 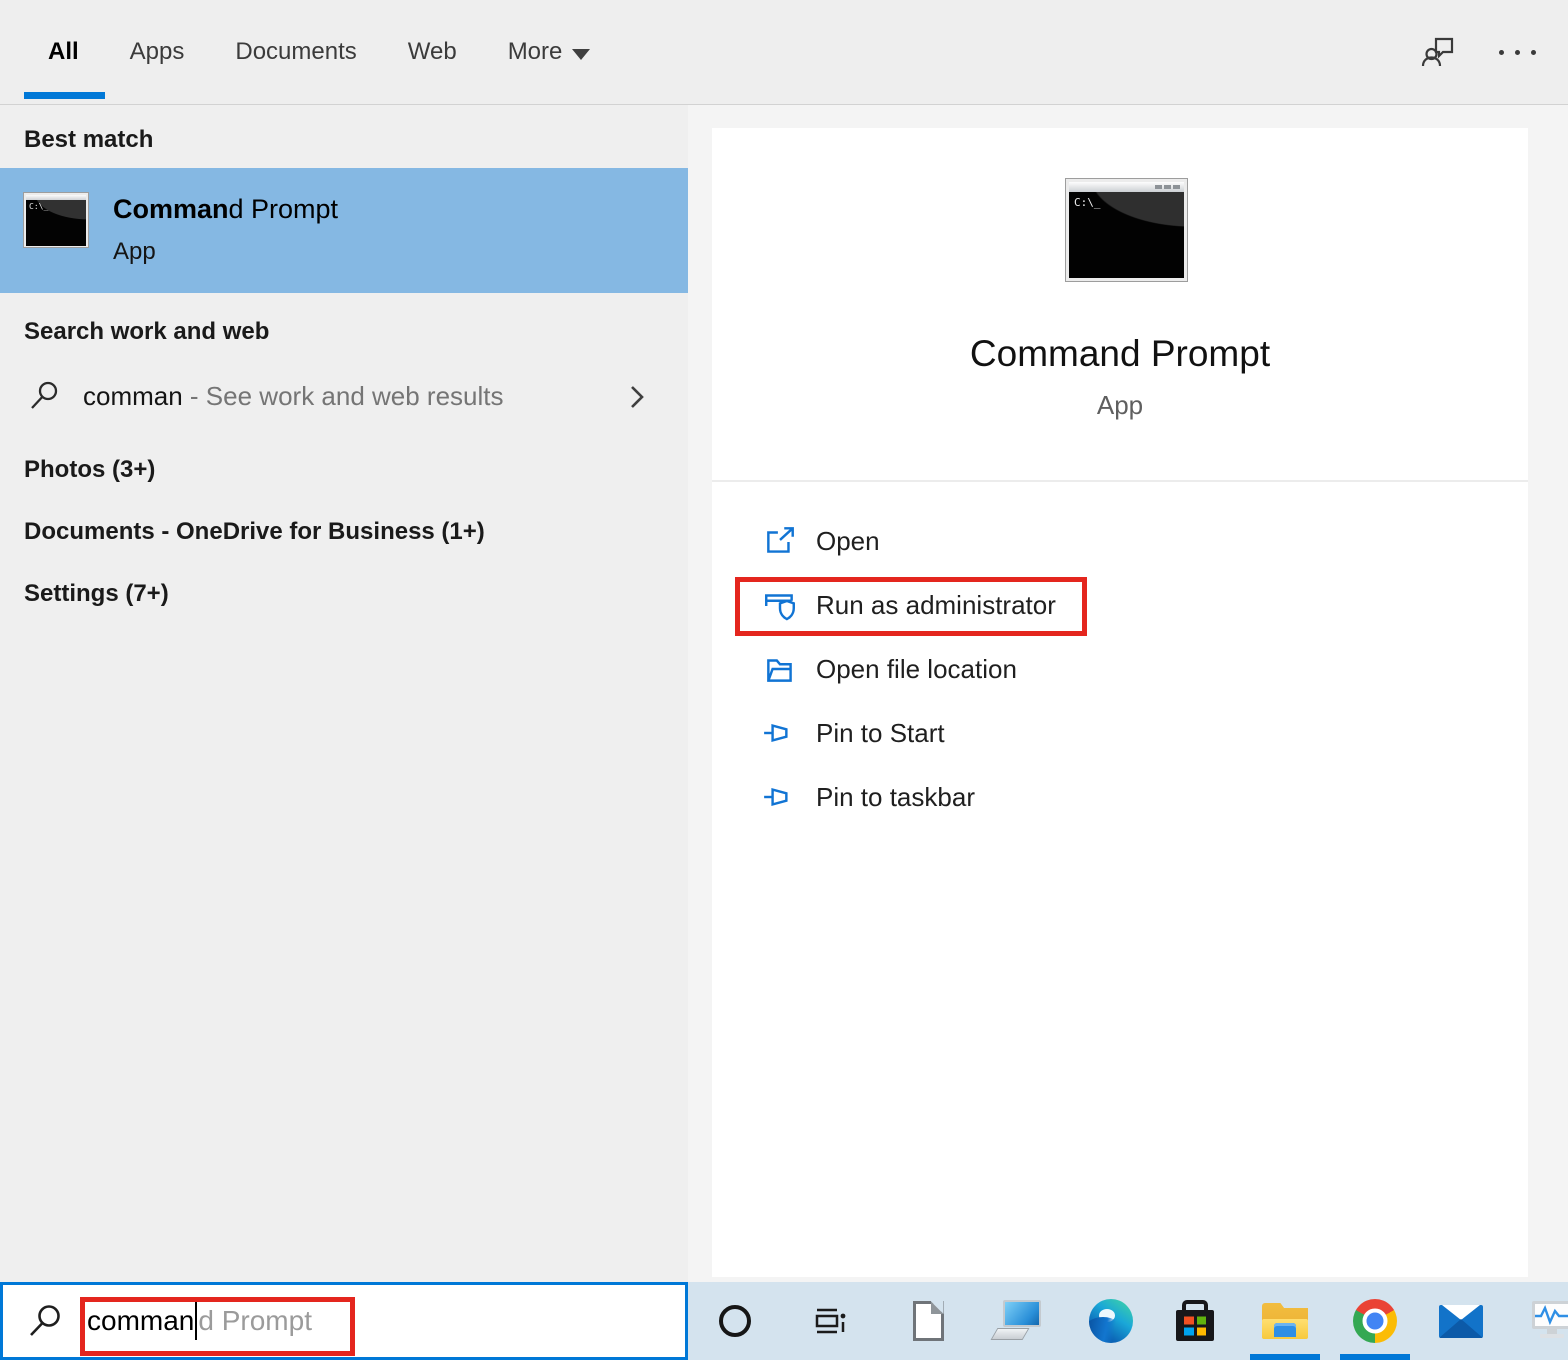 I want to click on tab-web: Web, so click(x=432, y=52).